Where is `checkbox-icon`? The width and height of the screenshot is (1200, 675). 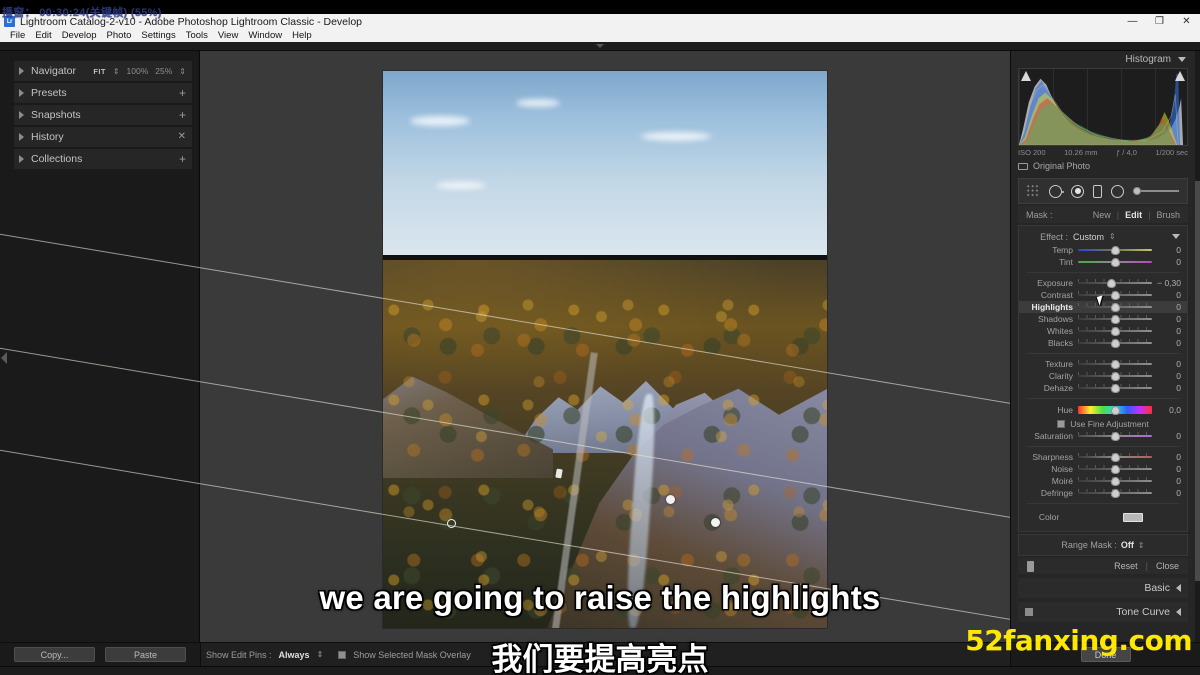
checkbox-icon is located at coordinates (1061, 423).